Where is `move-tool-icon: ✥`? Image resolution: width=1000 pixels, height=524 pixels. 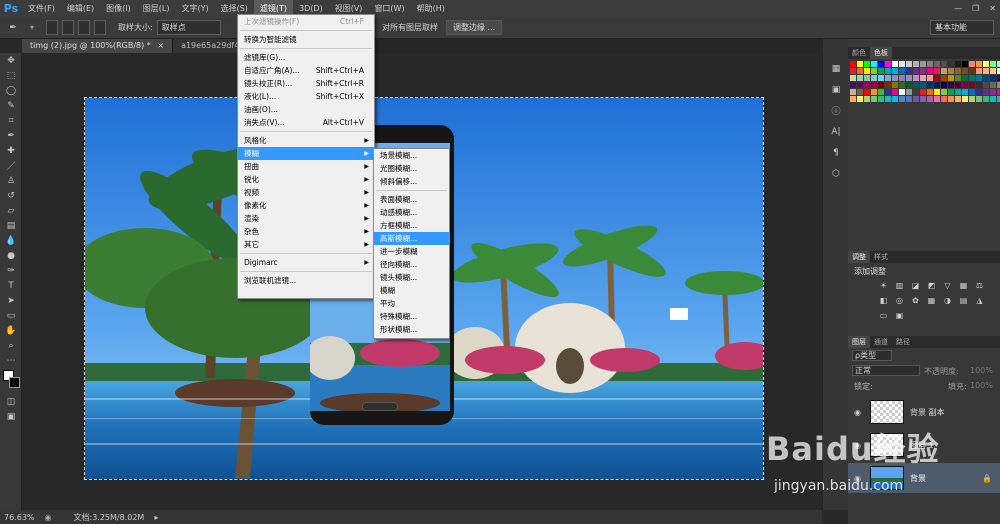 move-tool-icon: ✥ is located at coordinates (11, 60).